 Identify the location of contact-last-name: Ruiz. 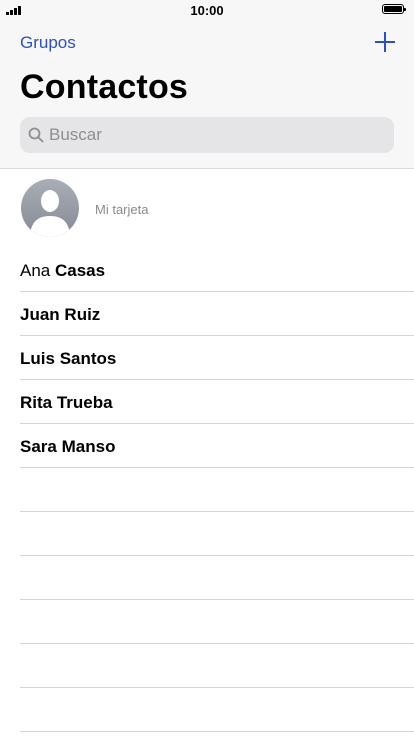
(82, 314).